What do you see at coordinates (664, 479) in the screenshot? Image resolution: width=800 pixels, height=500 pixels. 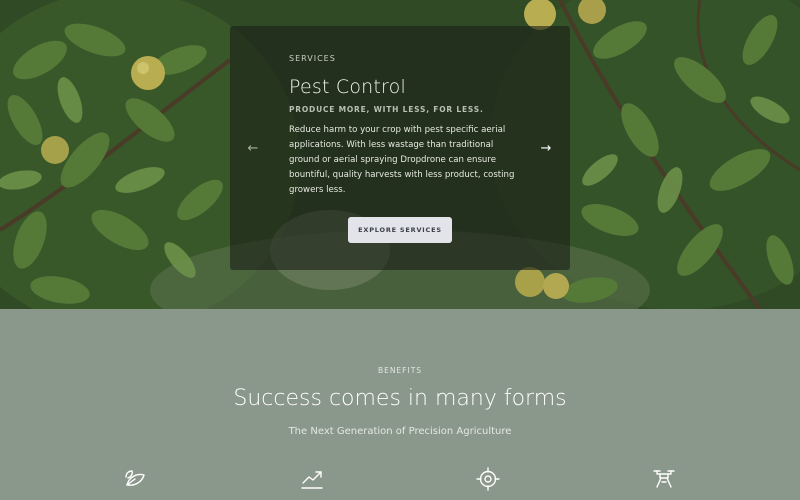 I see `drone-icon` at bounding box center [664, 479].